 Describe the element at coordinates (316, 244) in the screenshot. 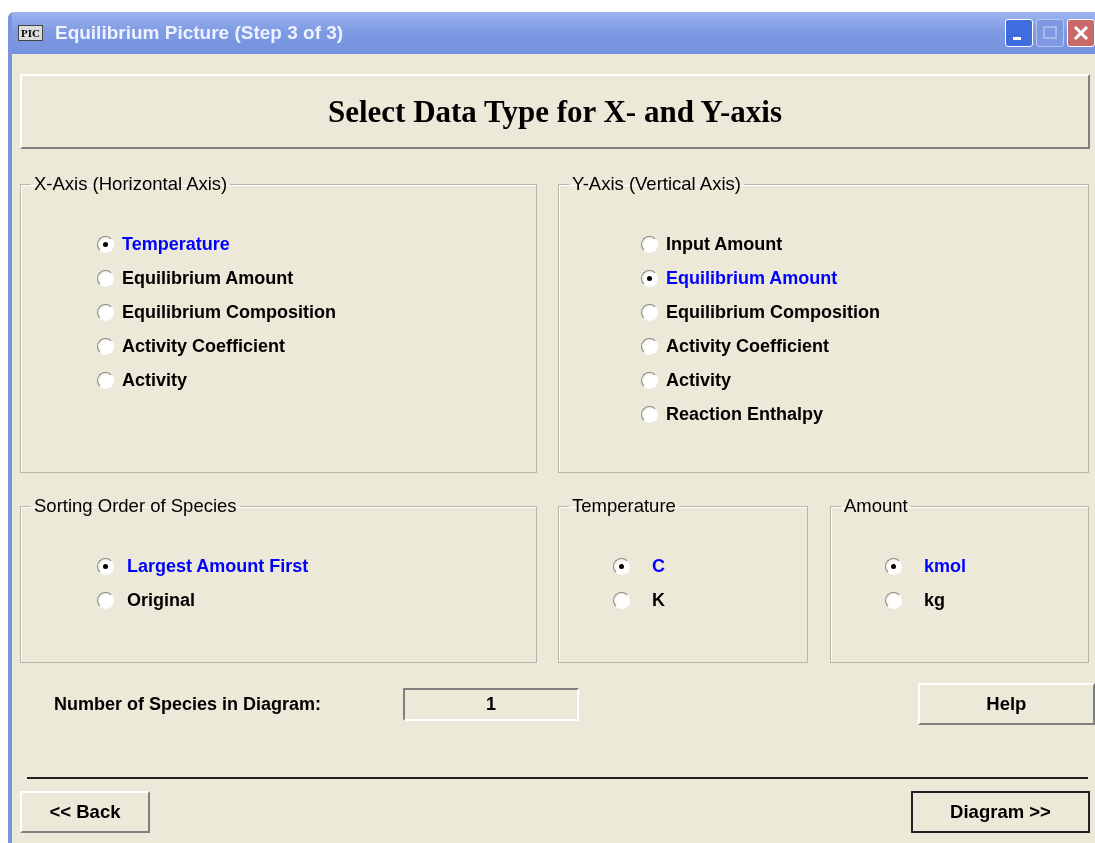

I see `radio-option: Temperature` at that location.